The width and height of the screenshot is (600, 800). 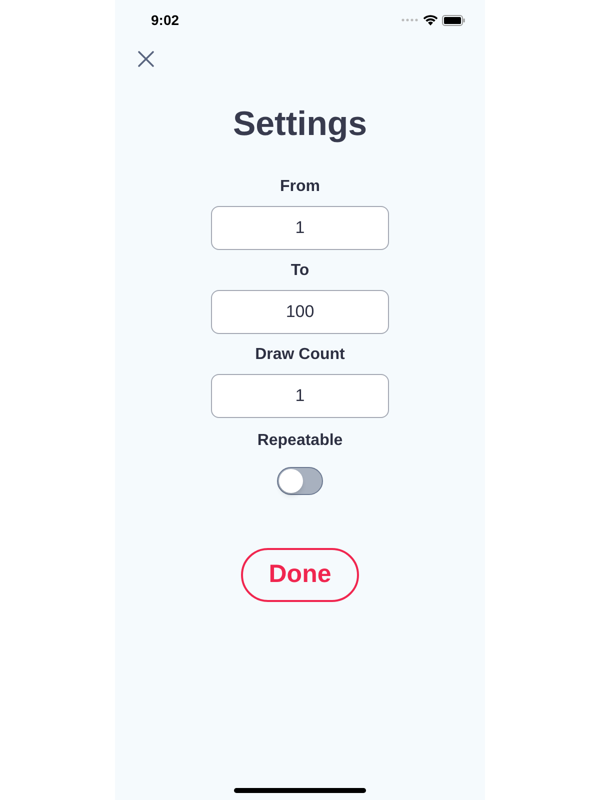 What do you see at coordinates (146, 59) in the screenshot?
I see `close-icon` at bounding box center [146, 59].